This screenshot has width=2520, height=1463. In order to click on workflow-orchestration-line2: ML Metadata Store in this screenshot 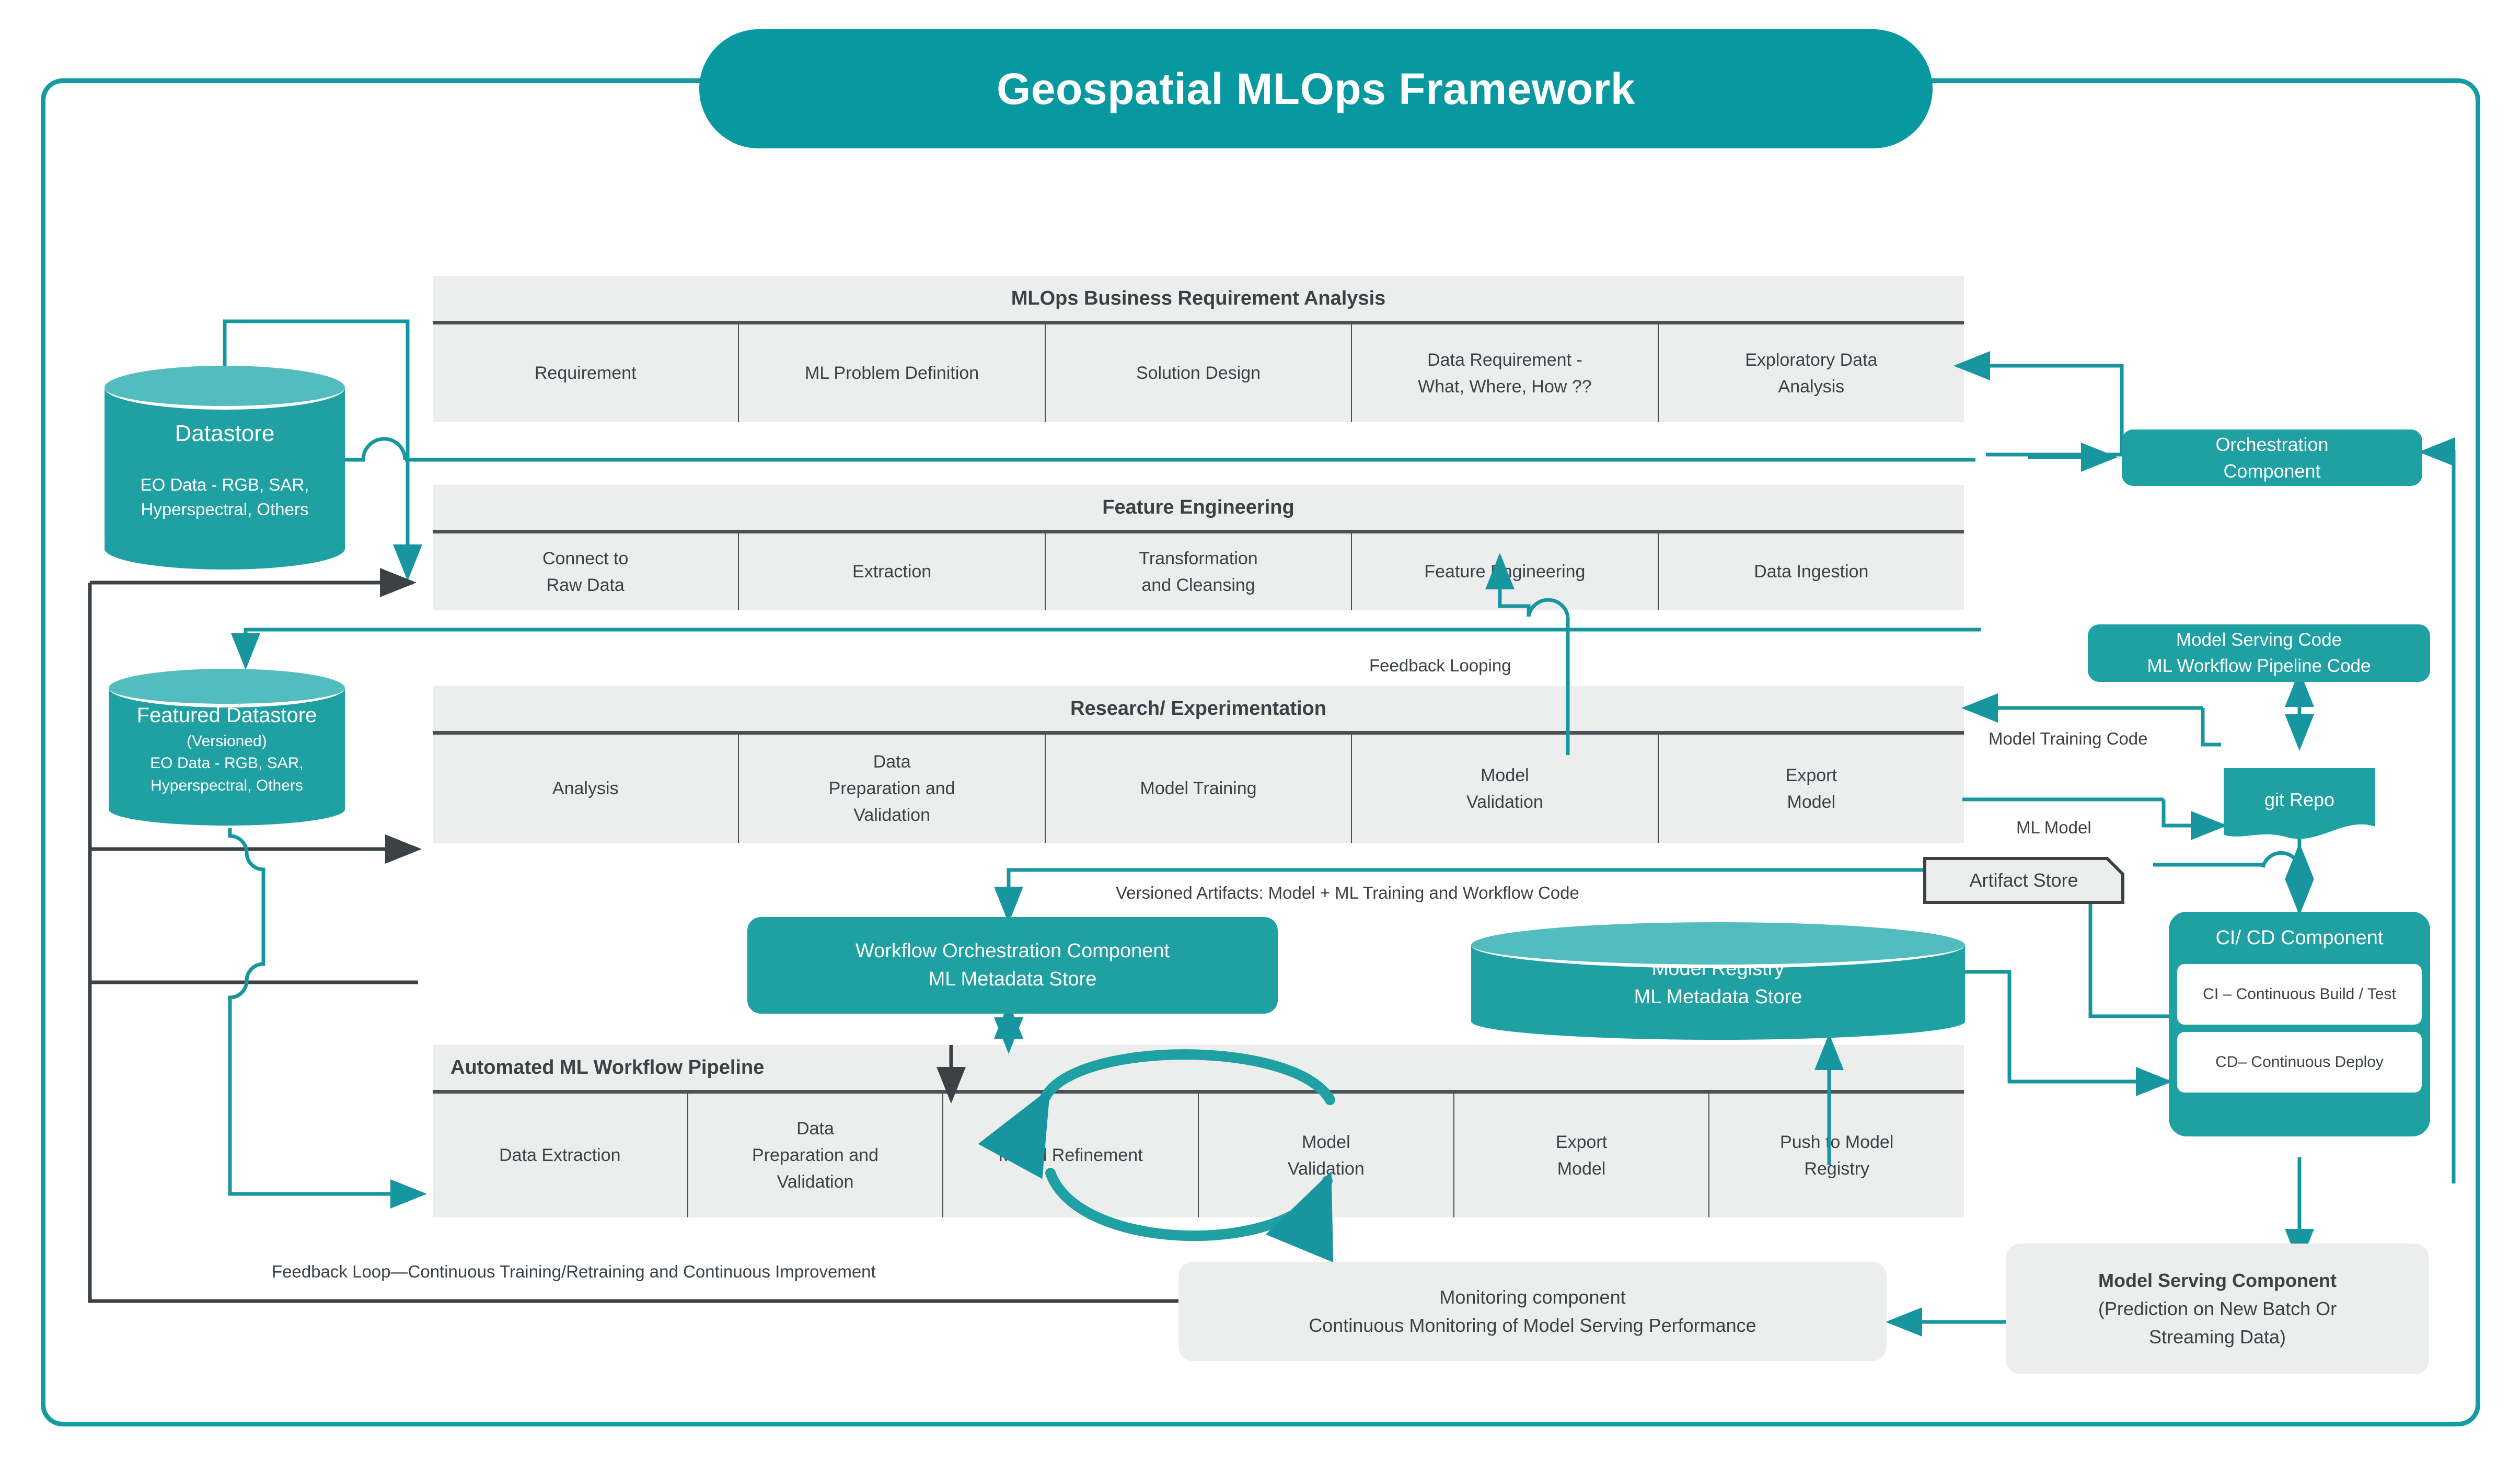, I will do `click(1012, 979)`.